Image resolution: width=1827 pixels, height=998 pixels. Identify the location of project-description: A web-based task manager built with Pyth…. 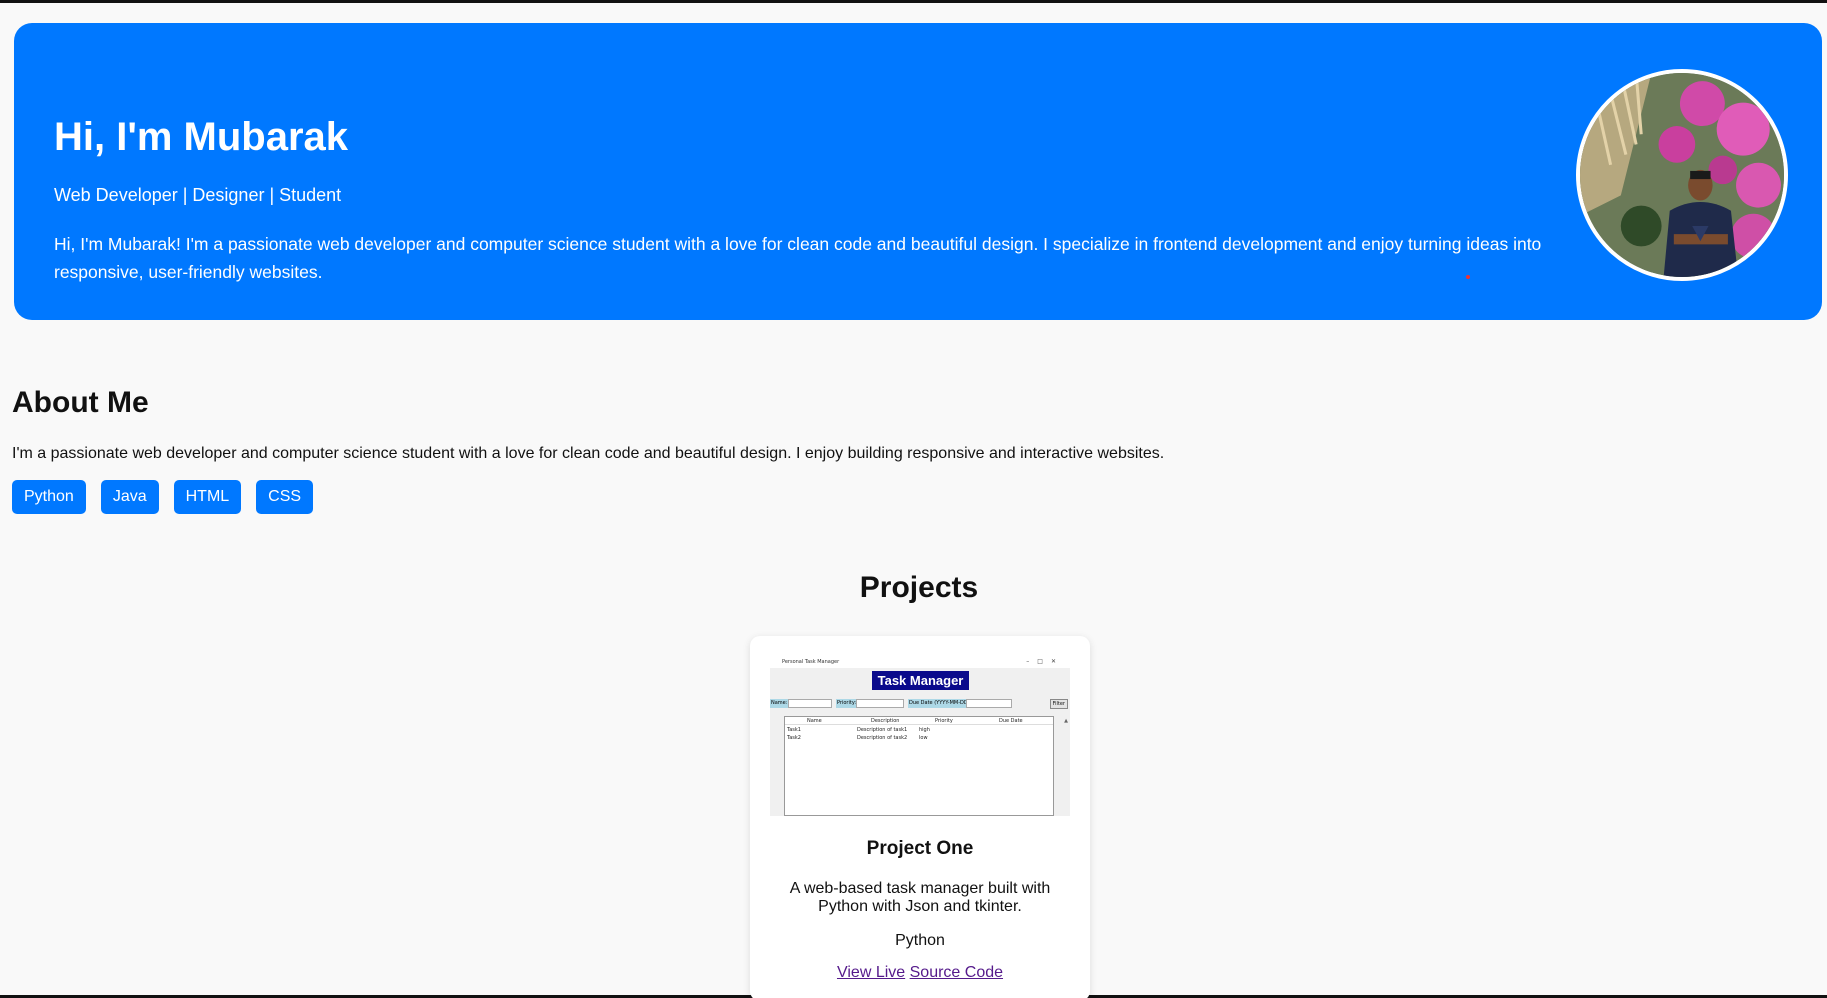
(920, 897).